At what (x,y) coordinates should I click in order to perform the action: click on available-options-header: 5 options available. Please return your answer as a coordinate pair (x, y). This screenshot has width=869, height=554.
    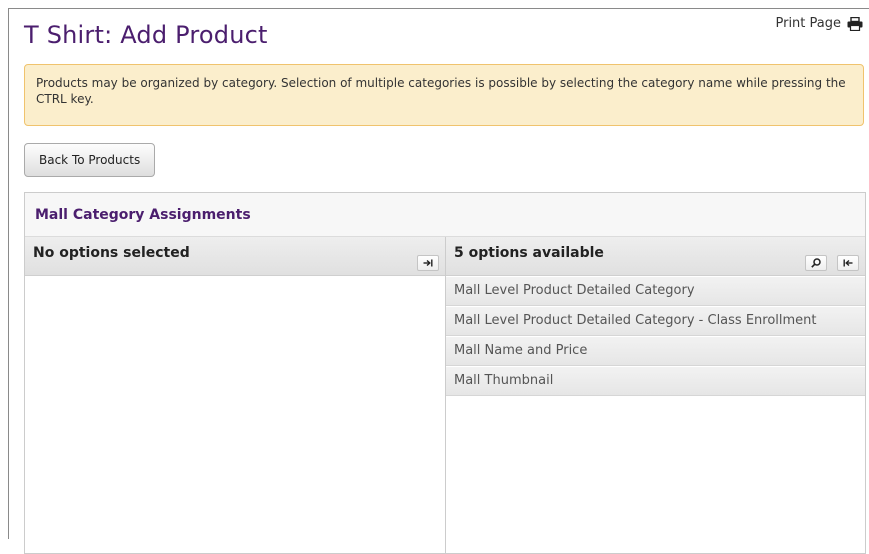
    Looking at the image, I should click on (655, 256).